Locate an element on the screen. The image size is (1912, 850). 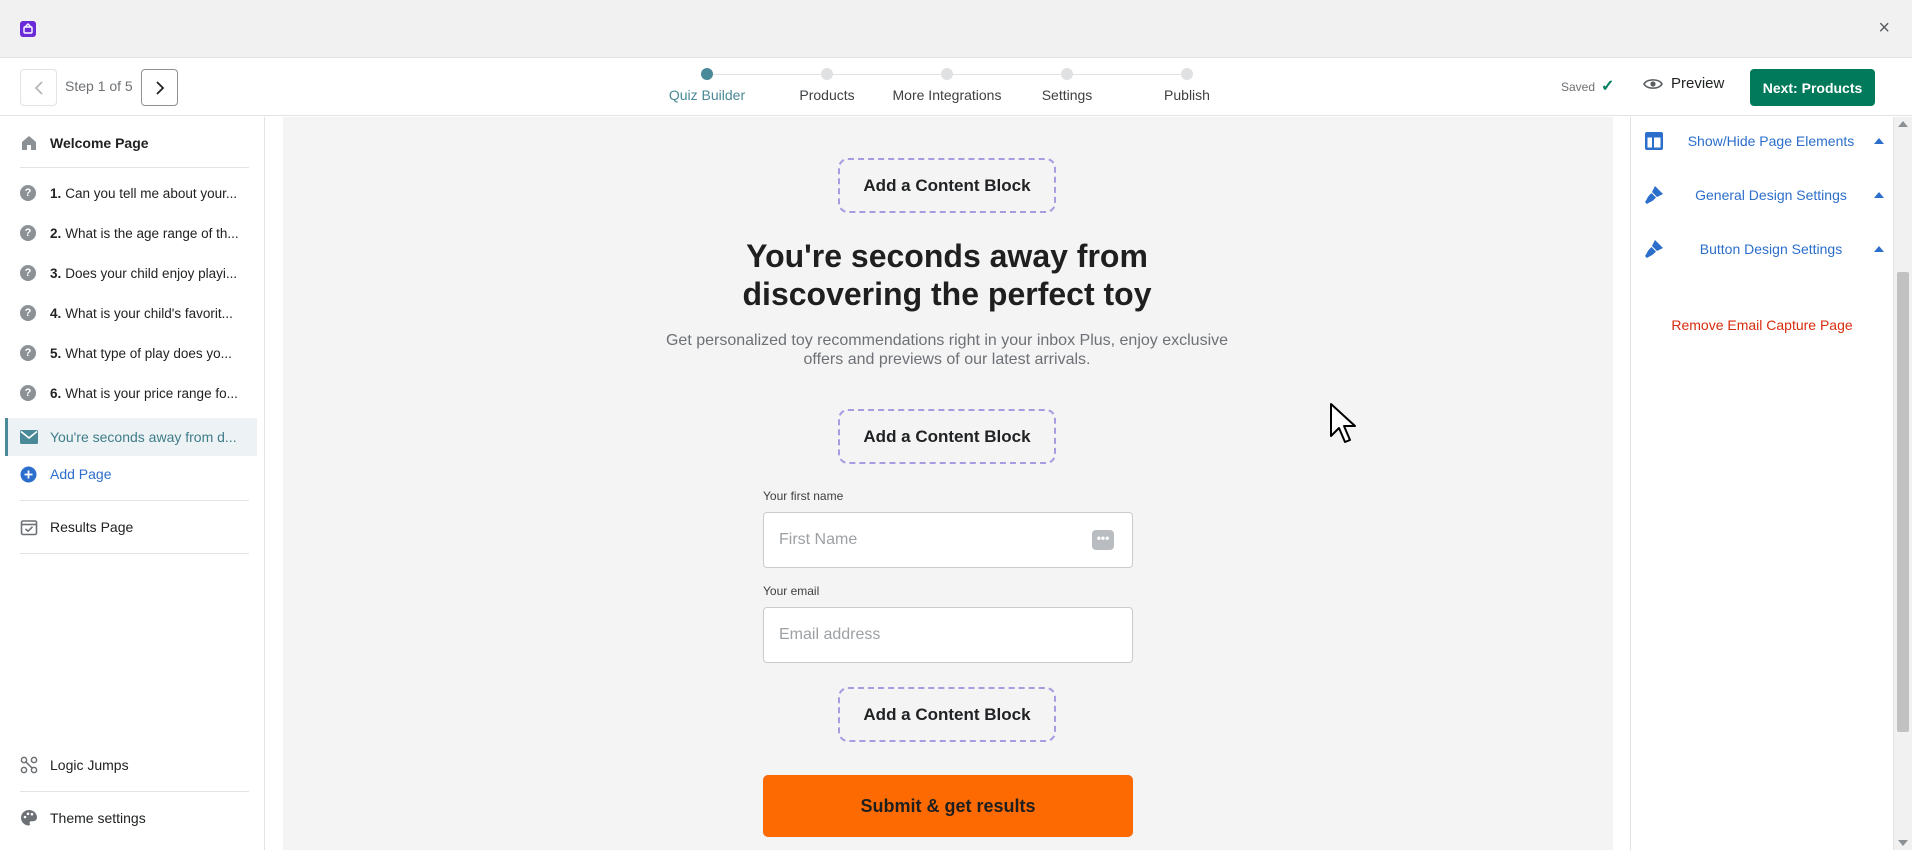
vertical-scrollbar is located at coordinates (1902, 483).